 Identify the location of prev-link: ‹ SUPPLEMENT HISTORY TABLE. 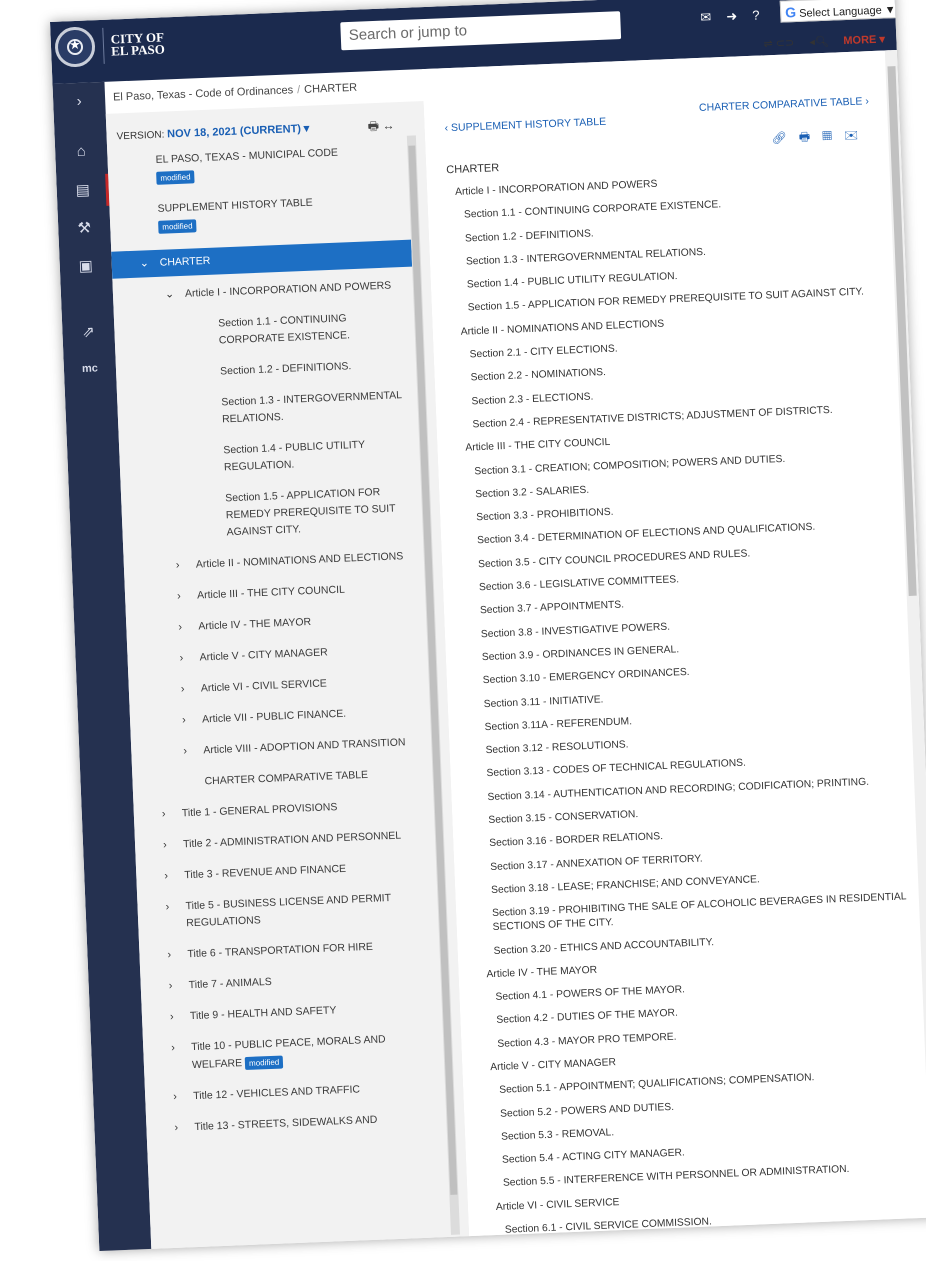
(525, 125).